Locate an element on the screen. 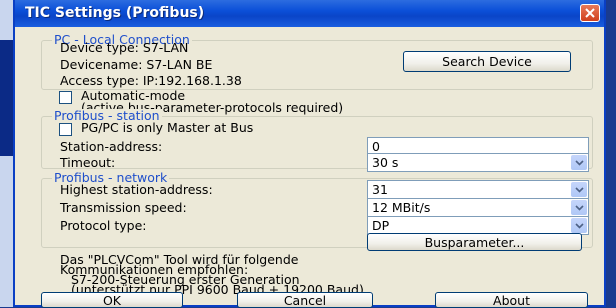  transmission-speed-value: 12 MBit/s is located at coordinates (401, 207).